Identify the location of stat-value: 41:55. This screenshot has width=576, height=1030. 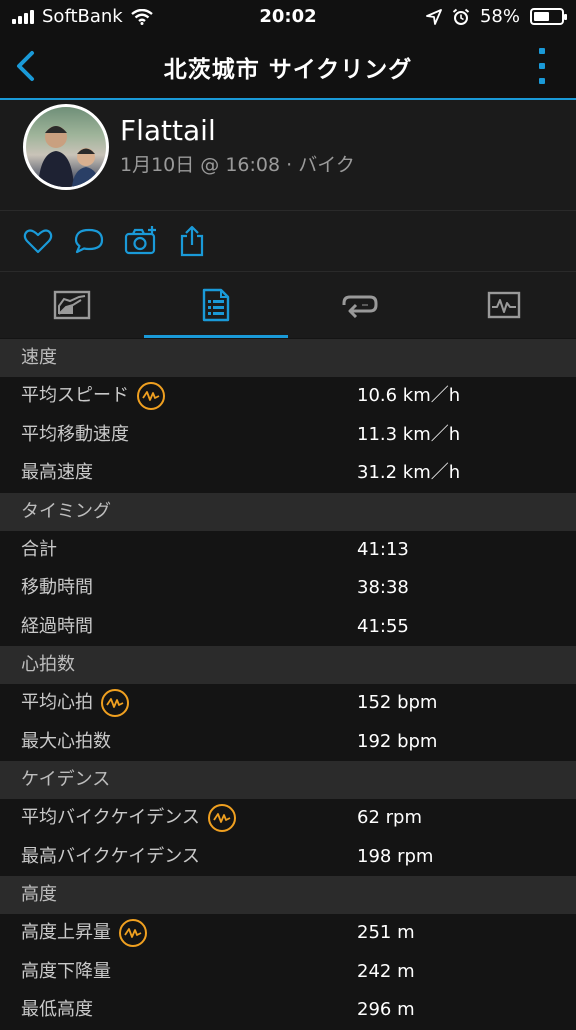
(383, 626).